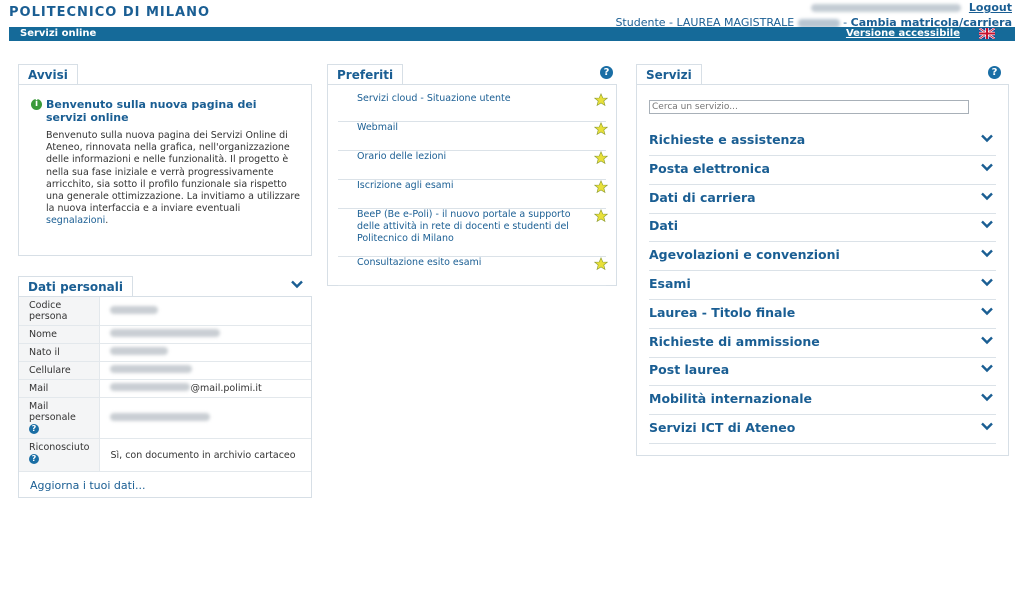 The image size is (1024, 590). What do you see at coordinates (822, 314) in the screenshot?
I see `service-category: Laurea - Titolo finale` at bounding box center [822, 314].